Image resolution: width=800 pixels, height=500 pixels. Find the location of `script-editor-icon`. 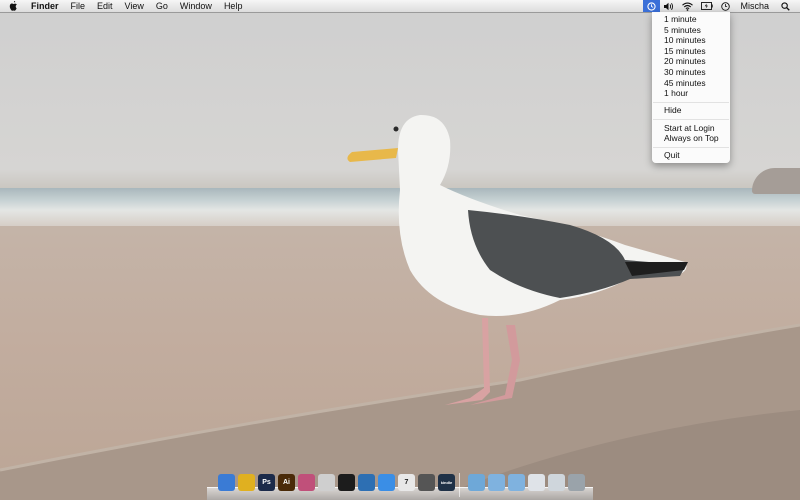

script-editor-icon is located at coordinates (326, 482).